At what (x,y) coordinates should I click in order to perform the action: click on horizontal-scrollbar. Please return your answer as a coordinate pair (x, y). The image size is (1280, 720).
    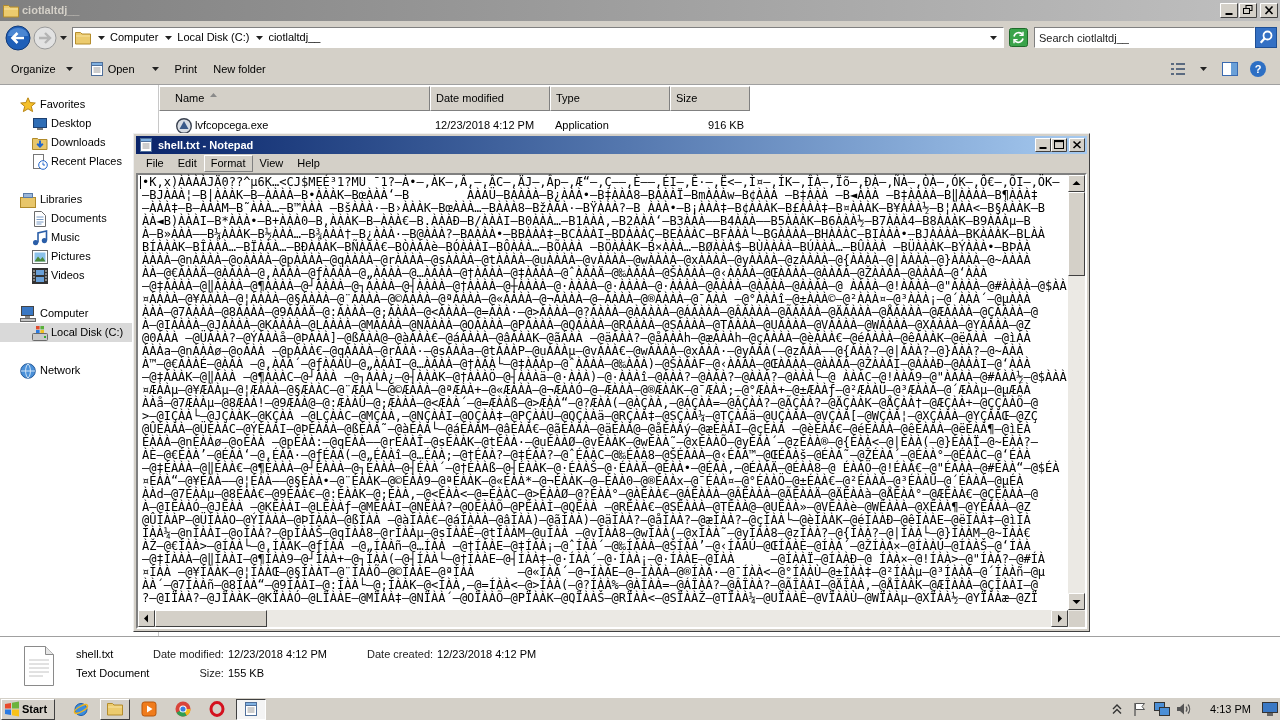
    Looking at the image, I should click on (603, 618).